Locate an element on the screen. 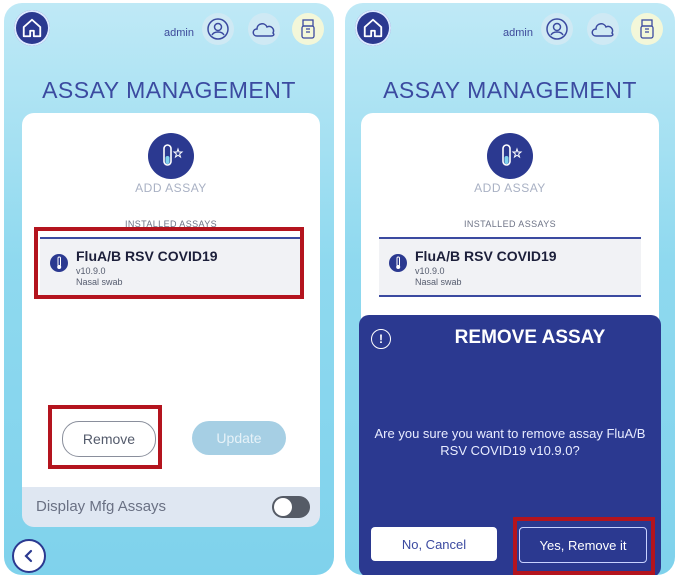  display-mfg-row: Display Mfg Assays is located at coordinates (171, 507).